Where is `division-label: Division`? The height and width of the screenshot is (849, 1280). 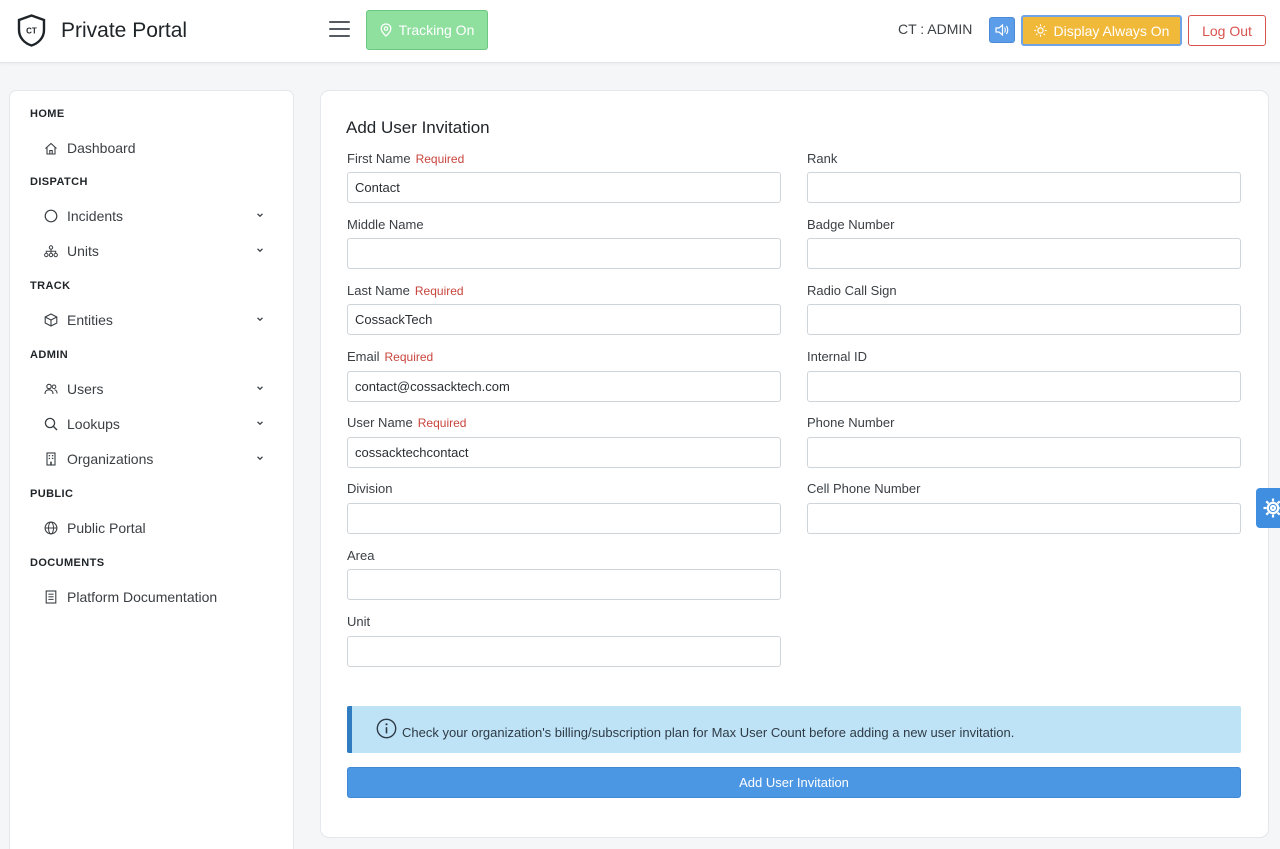 division-label: Division is located at coordinates (370, 488).